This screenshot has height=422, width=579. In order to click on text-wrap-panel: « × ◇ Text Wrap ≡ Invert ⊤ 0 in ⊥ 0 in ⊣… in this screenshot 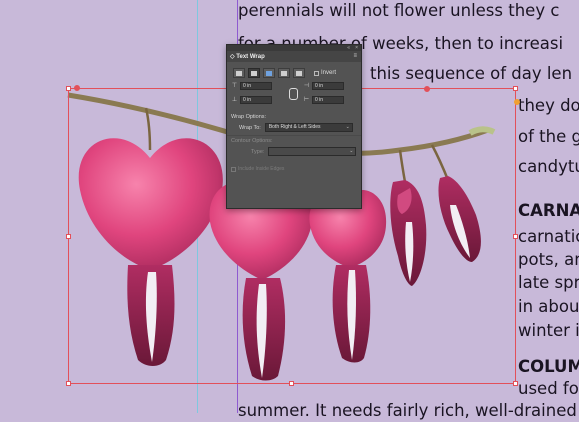, I will do `click(294, 126)`.